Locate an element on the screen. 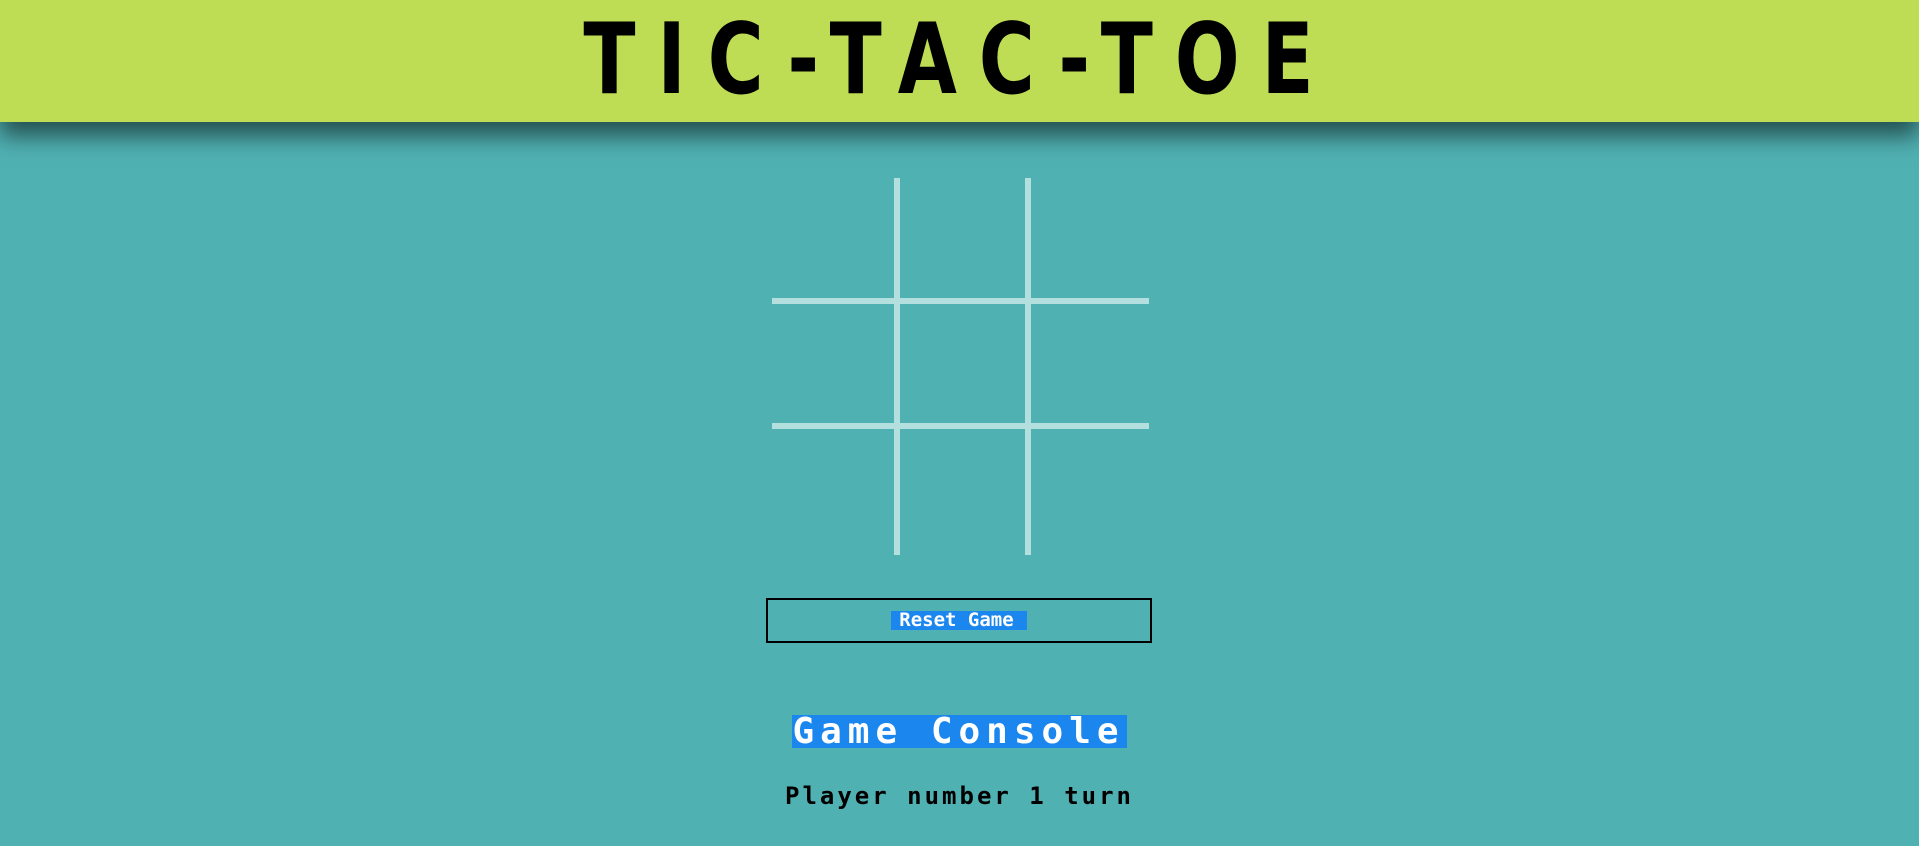 This screenshot has height=846, width=1919. reset-game-button: Reset Game is located at coordinates (959, 620).